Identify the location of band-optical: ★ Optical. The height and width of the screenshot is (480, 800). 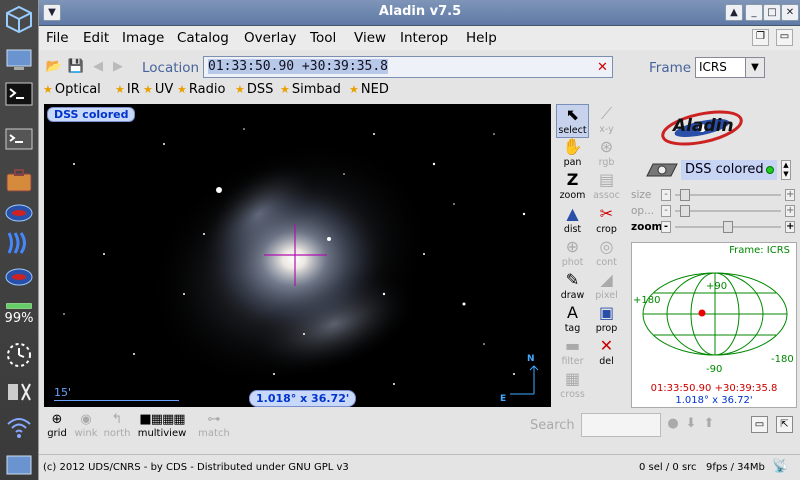
(72, 89).